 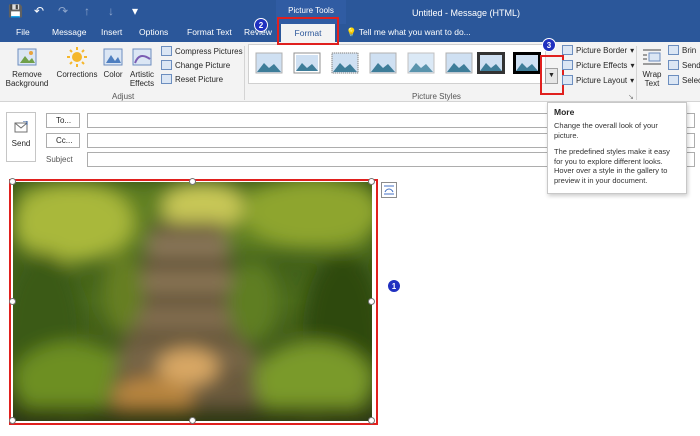 What do you see at coordinates (691, 80) in the screenshot?
I see `selection-pane-label: Selec` at bounding box center [691, 80].